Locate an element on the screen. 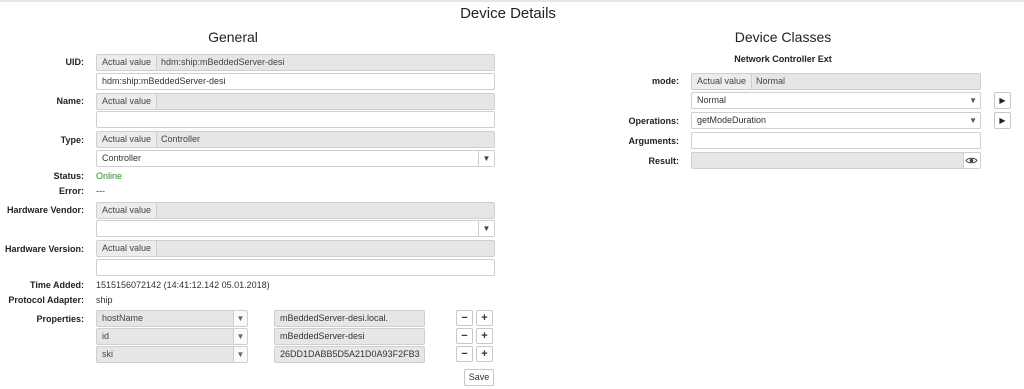 The image size is (1024, 389). run-operation-button: ▶ is located at coordinates (1002, 120).